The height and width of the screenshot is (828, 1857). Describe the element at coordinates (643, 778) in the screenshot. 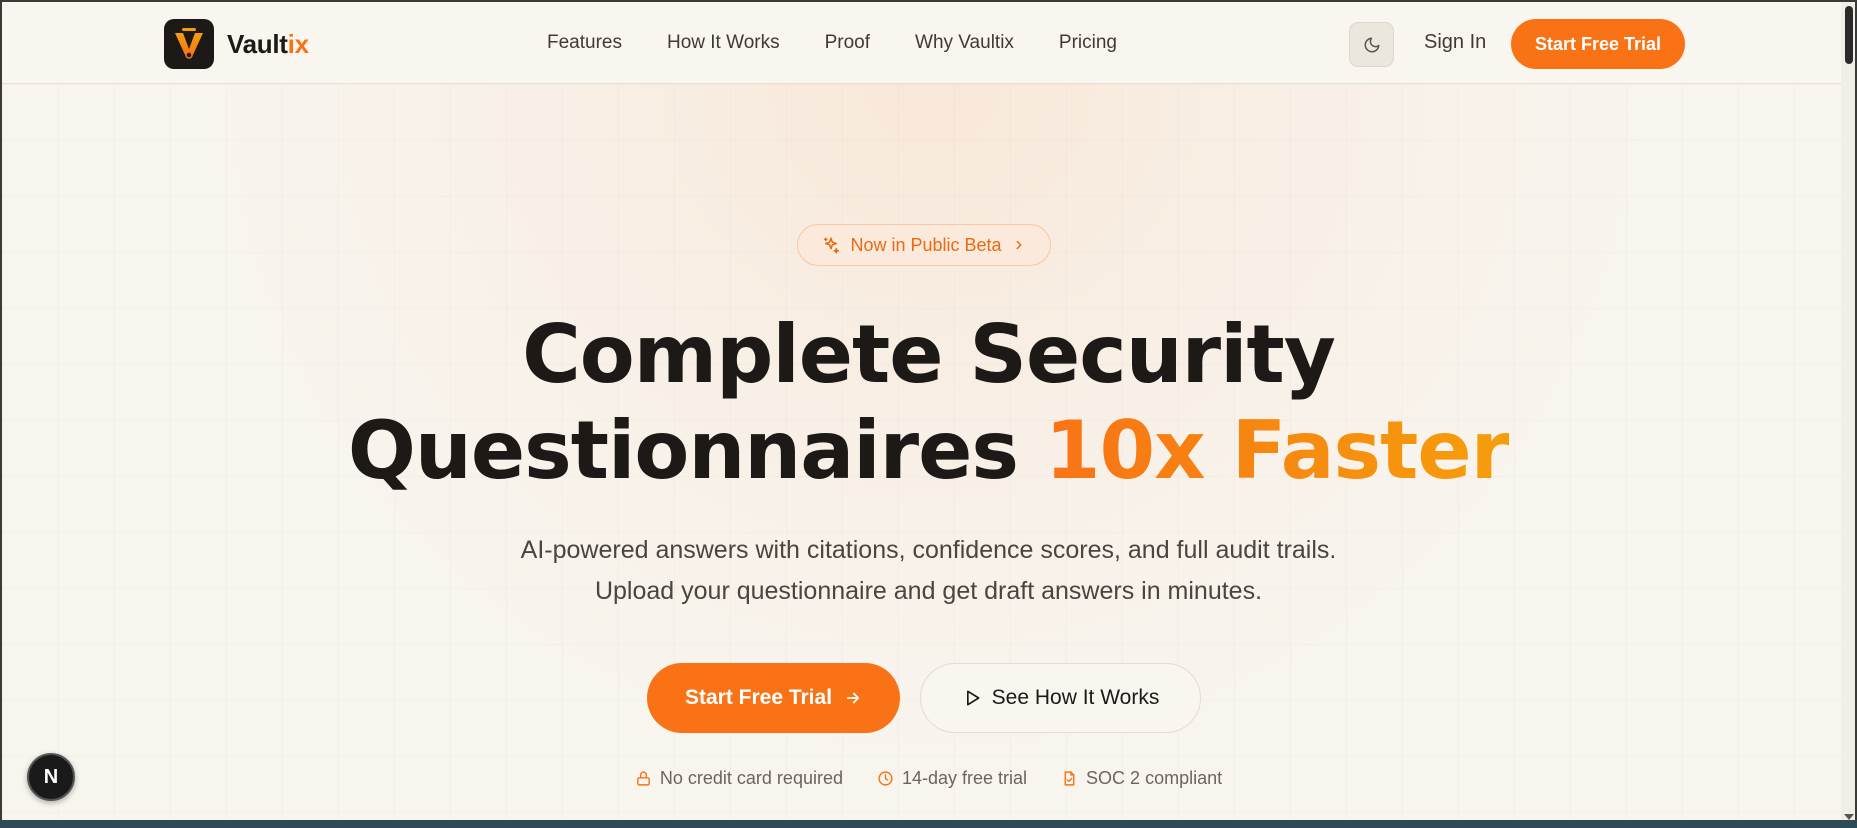

I see `lock-icon` at that location.